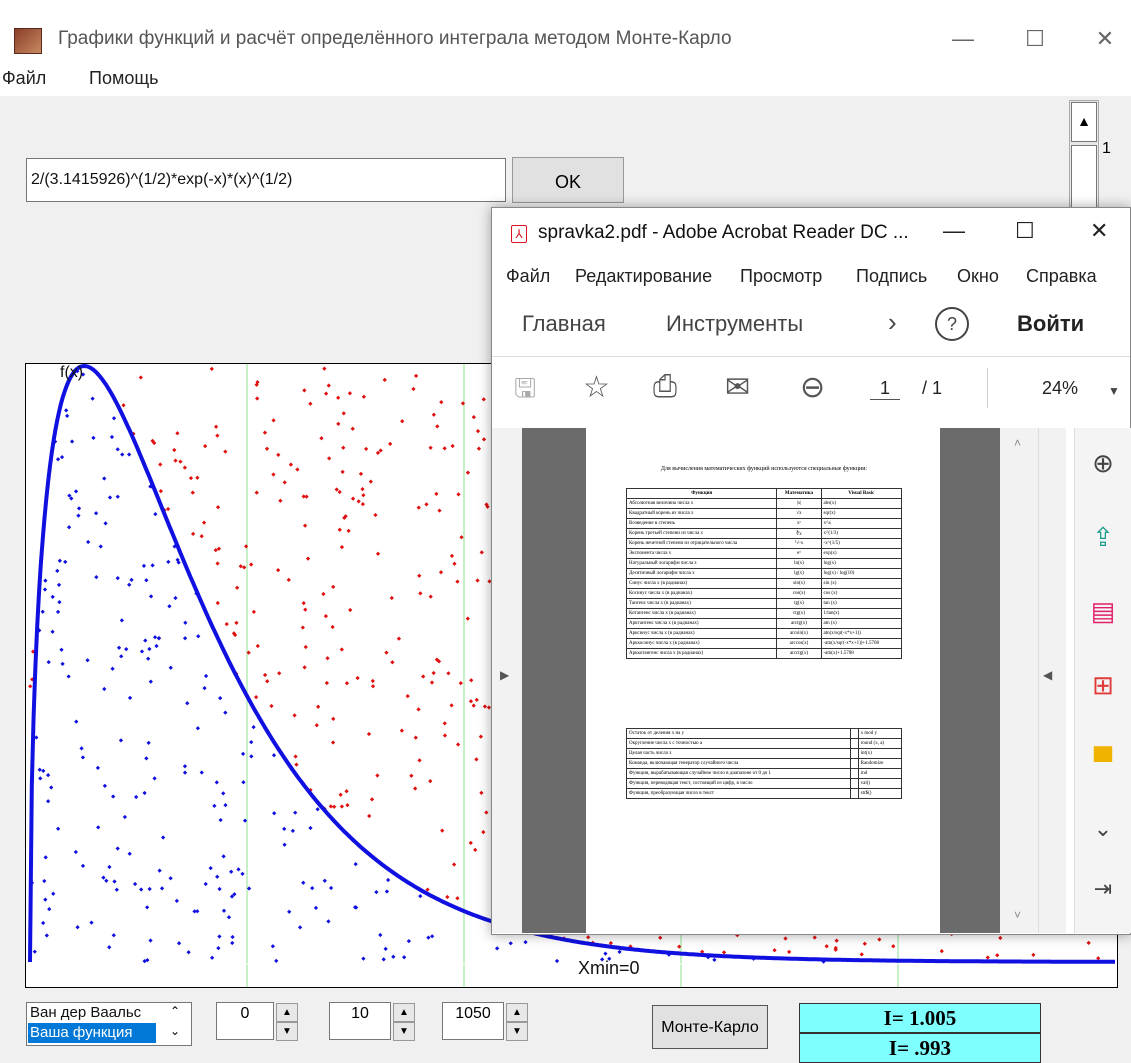 This screenshot has width=1131, height=1063. I want to click on scroll-up-button: ▲, so click(1084, 122).